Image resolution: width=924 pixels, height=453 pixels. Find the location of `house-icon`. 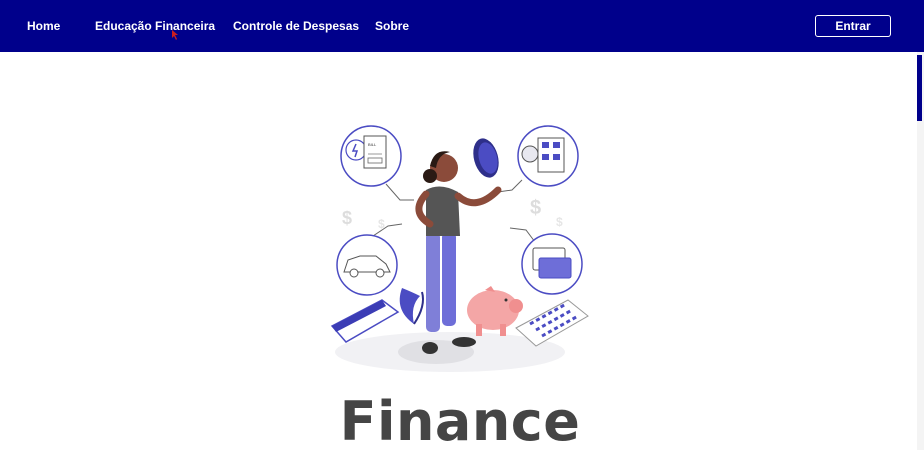

house-icon is located at coordinates (548, 156).